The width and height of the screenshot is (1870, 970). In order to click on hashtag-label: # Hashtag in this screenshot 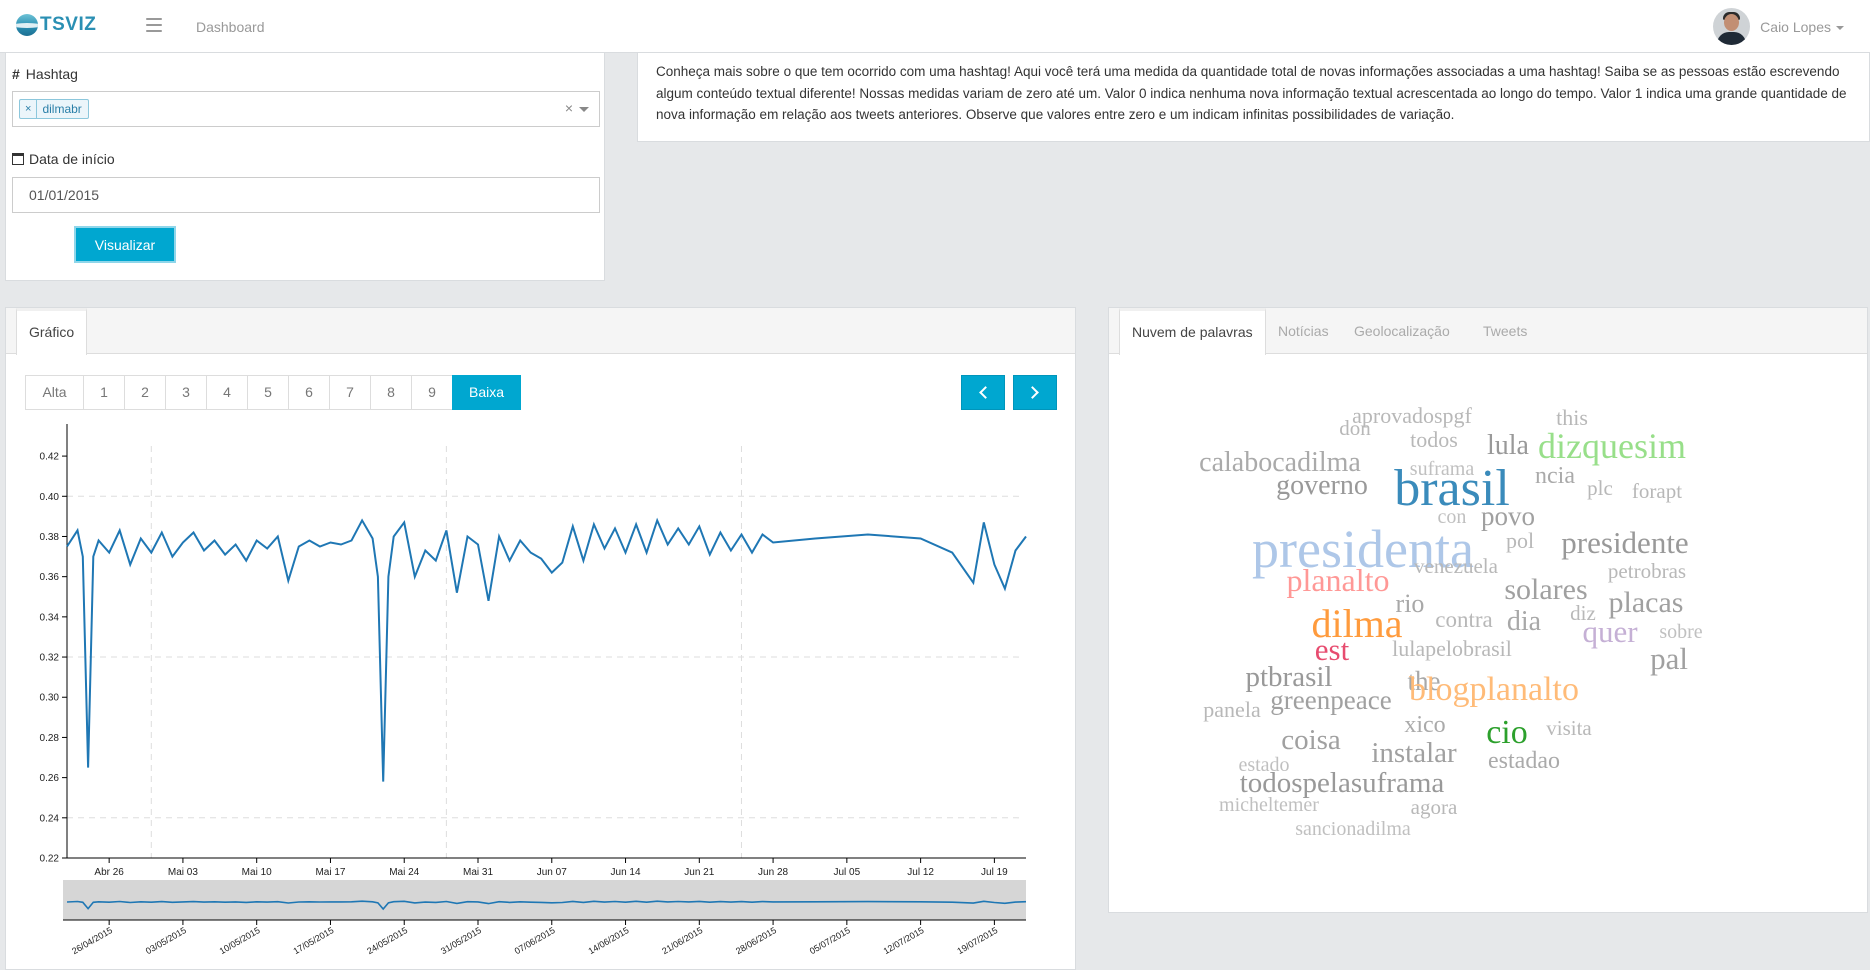, I will do `click(45, 74)`.